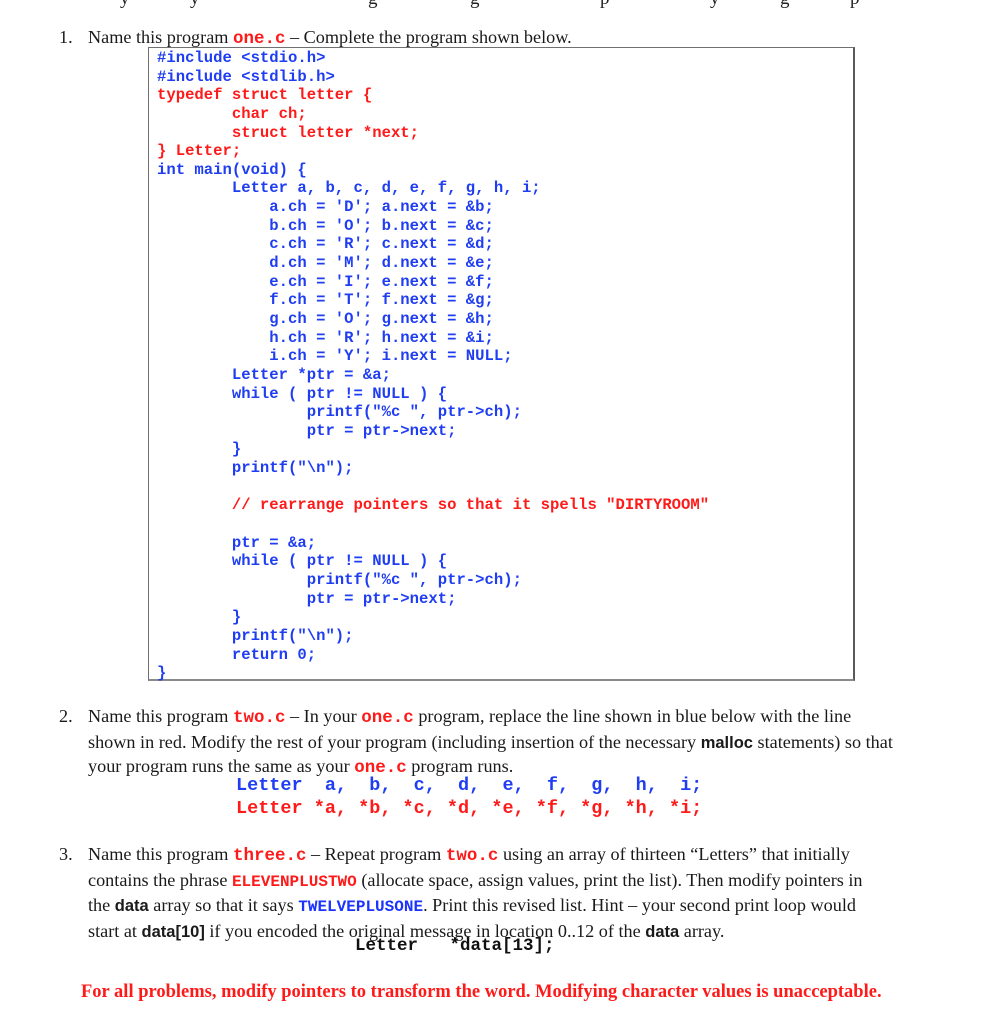 Image resolution: width=998 pixels, height=1024 pixels. Describe the element at coordinates (237, 654) in the screenshot. I see `code-line: return 0;` at that location.